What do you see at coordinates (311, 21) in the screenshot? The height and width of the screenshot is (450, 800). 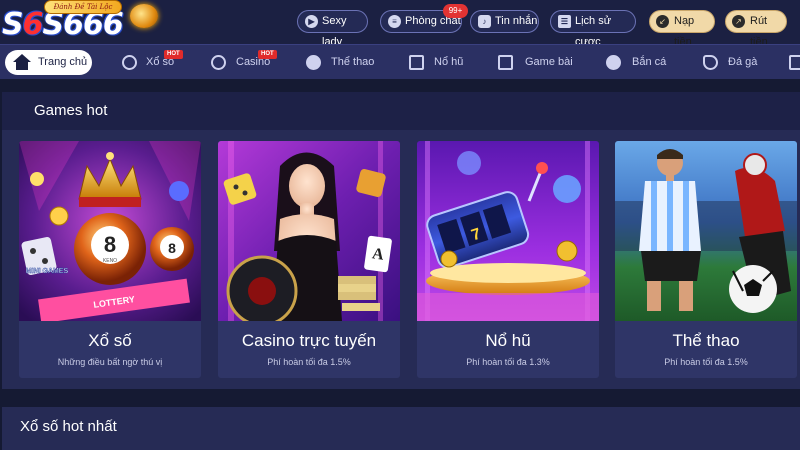 I see `play-icon: ▶` at bounding box center [311, 21].